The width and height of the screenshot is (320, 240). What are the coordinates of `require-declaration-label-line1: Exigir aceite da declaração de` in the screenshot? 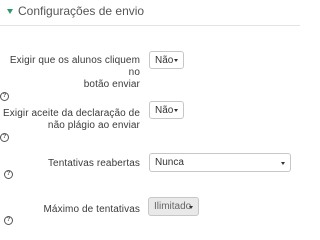 It's located at (71, 113).